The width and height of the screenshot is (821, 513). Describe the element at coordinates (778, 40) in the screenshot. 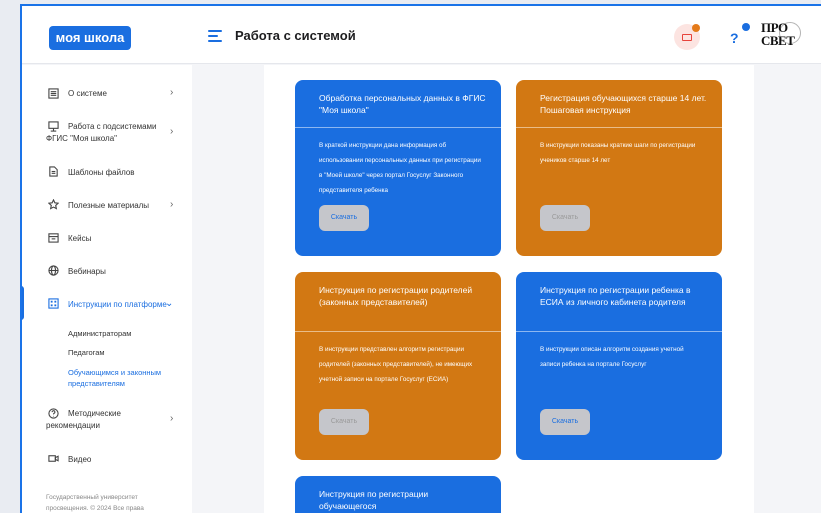

I see `brand-line-2: СВЕТ` at that location.